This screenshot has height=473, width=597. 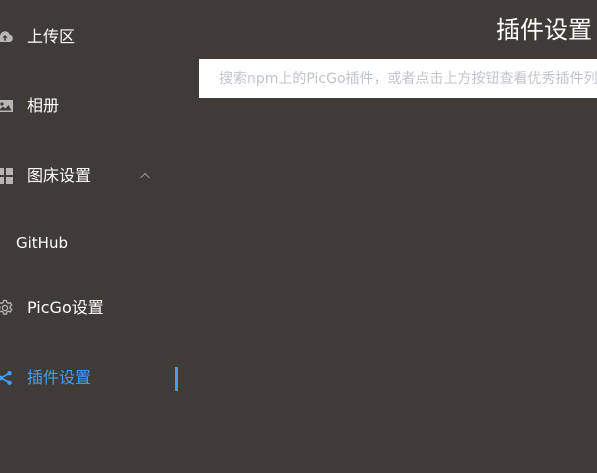 What do you see at coordinates (95, 242) in the screenshot?
I see `sidebar-subitem-github: GitHub` at bounding box center [95, 242].